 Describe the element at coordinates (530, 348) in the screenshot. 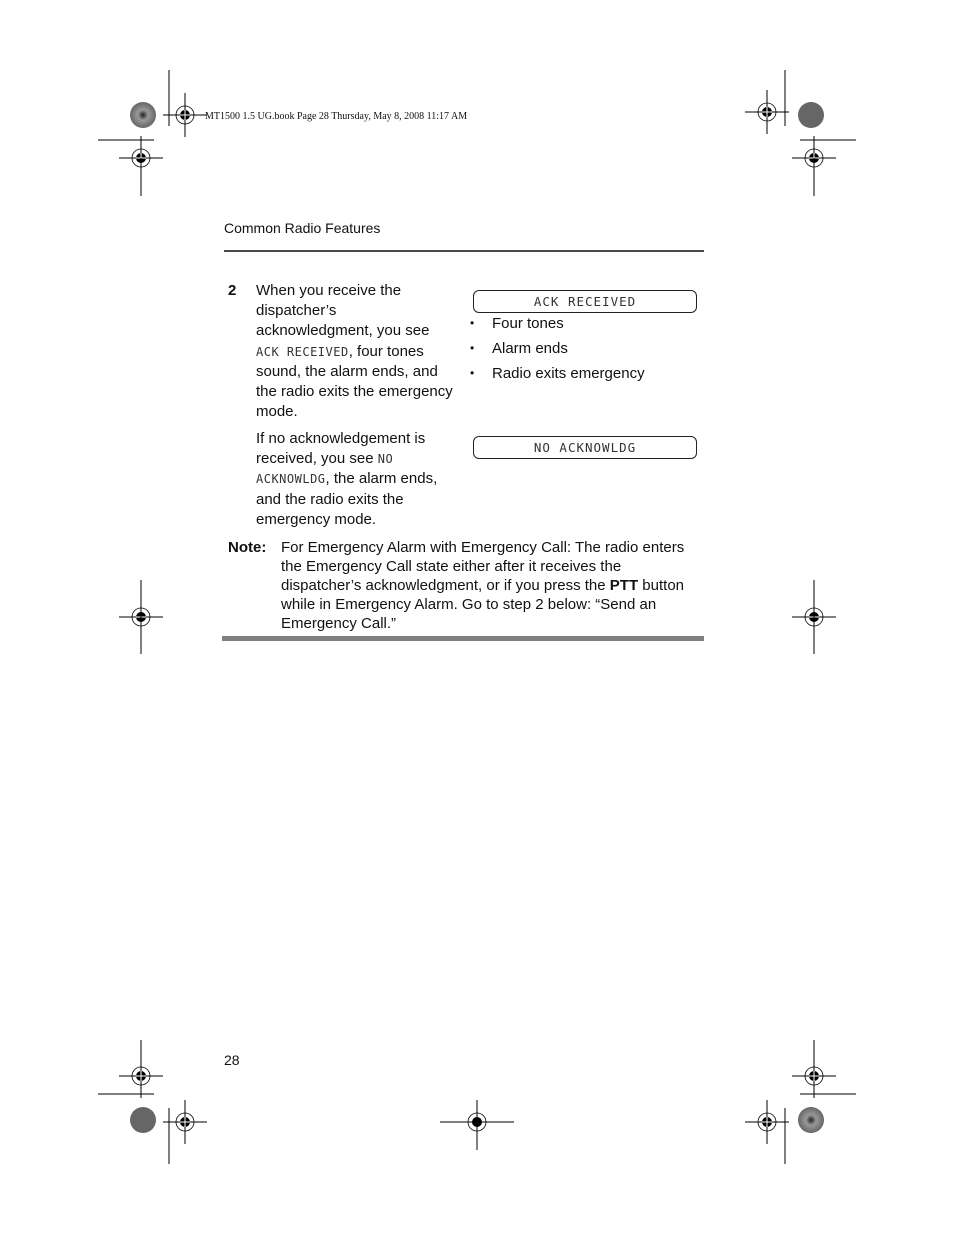

I see `list-item-text: Alarm ends` at that location.